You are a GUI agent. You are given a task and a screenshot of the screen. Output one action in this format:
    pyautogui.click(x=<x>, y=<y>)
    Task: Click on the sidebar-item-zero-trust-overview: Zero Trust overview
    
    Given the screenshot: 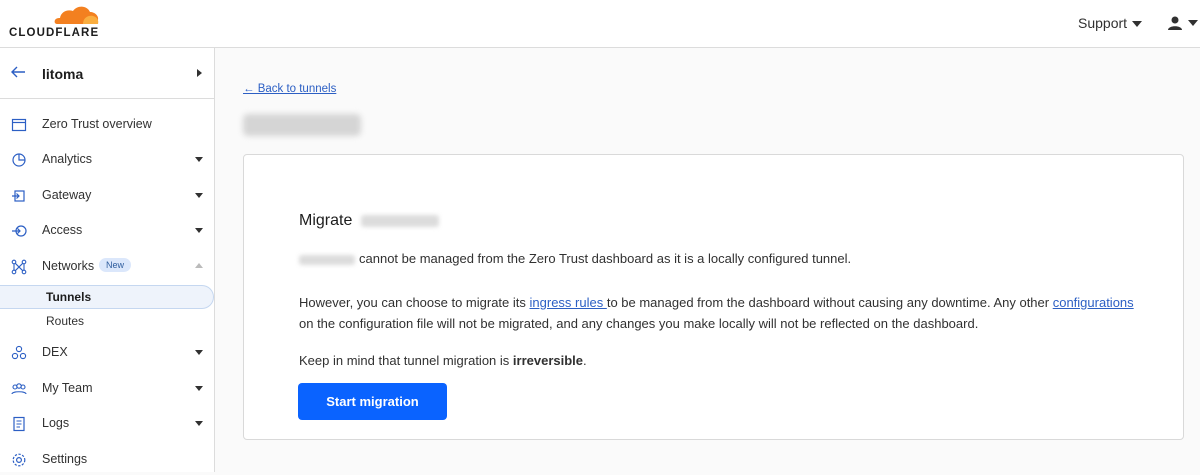 What is the action you would take?
    pyautogui.click(x=107, y=125)
    